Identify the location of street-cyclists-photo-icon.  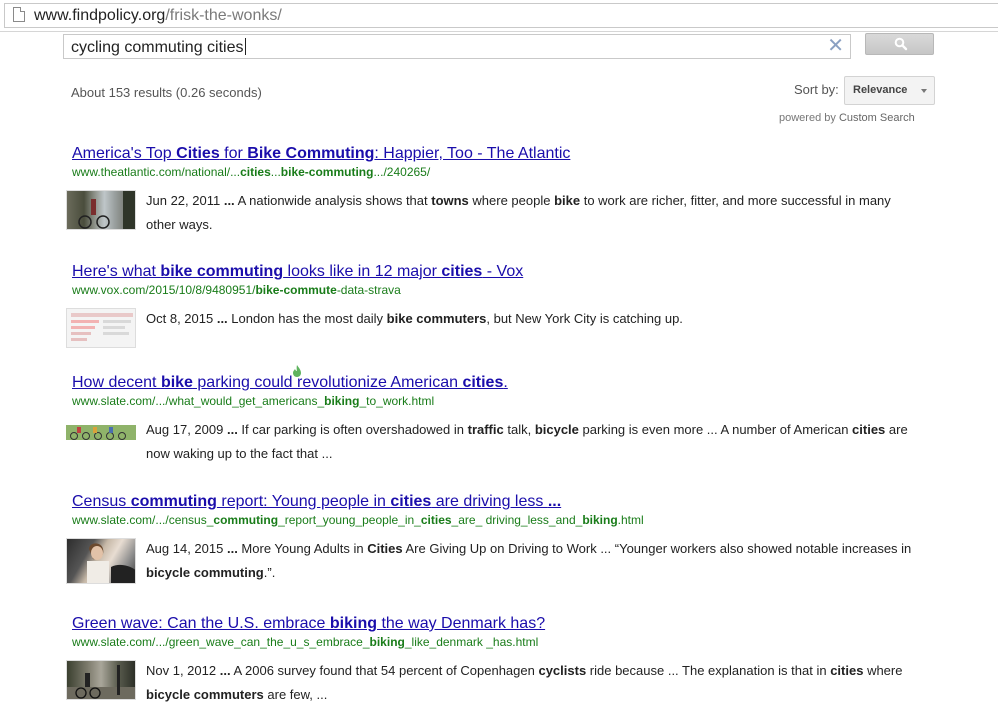
(101, 682).